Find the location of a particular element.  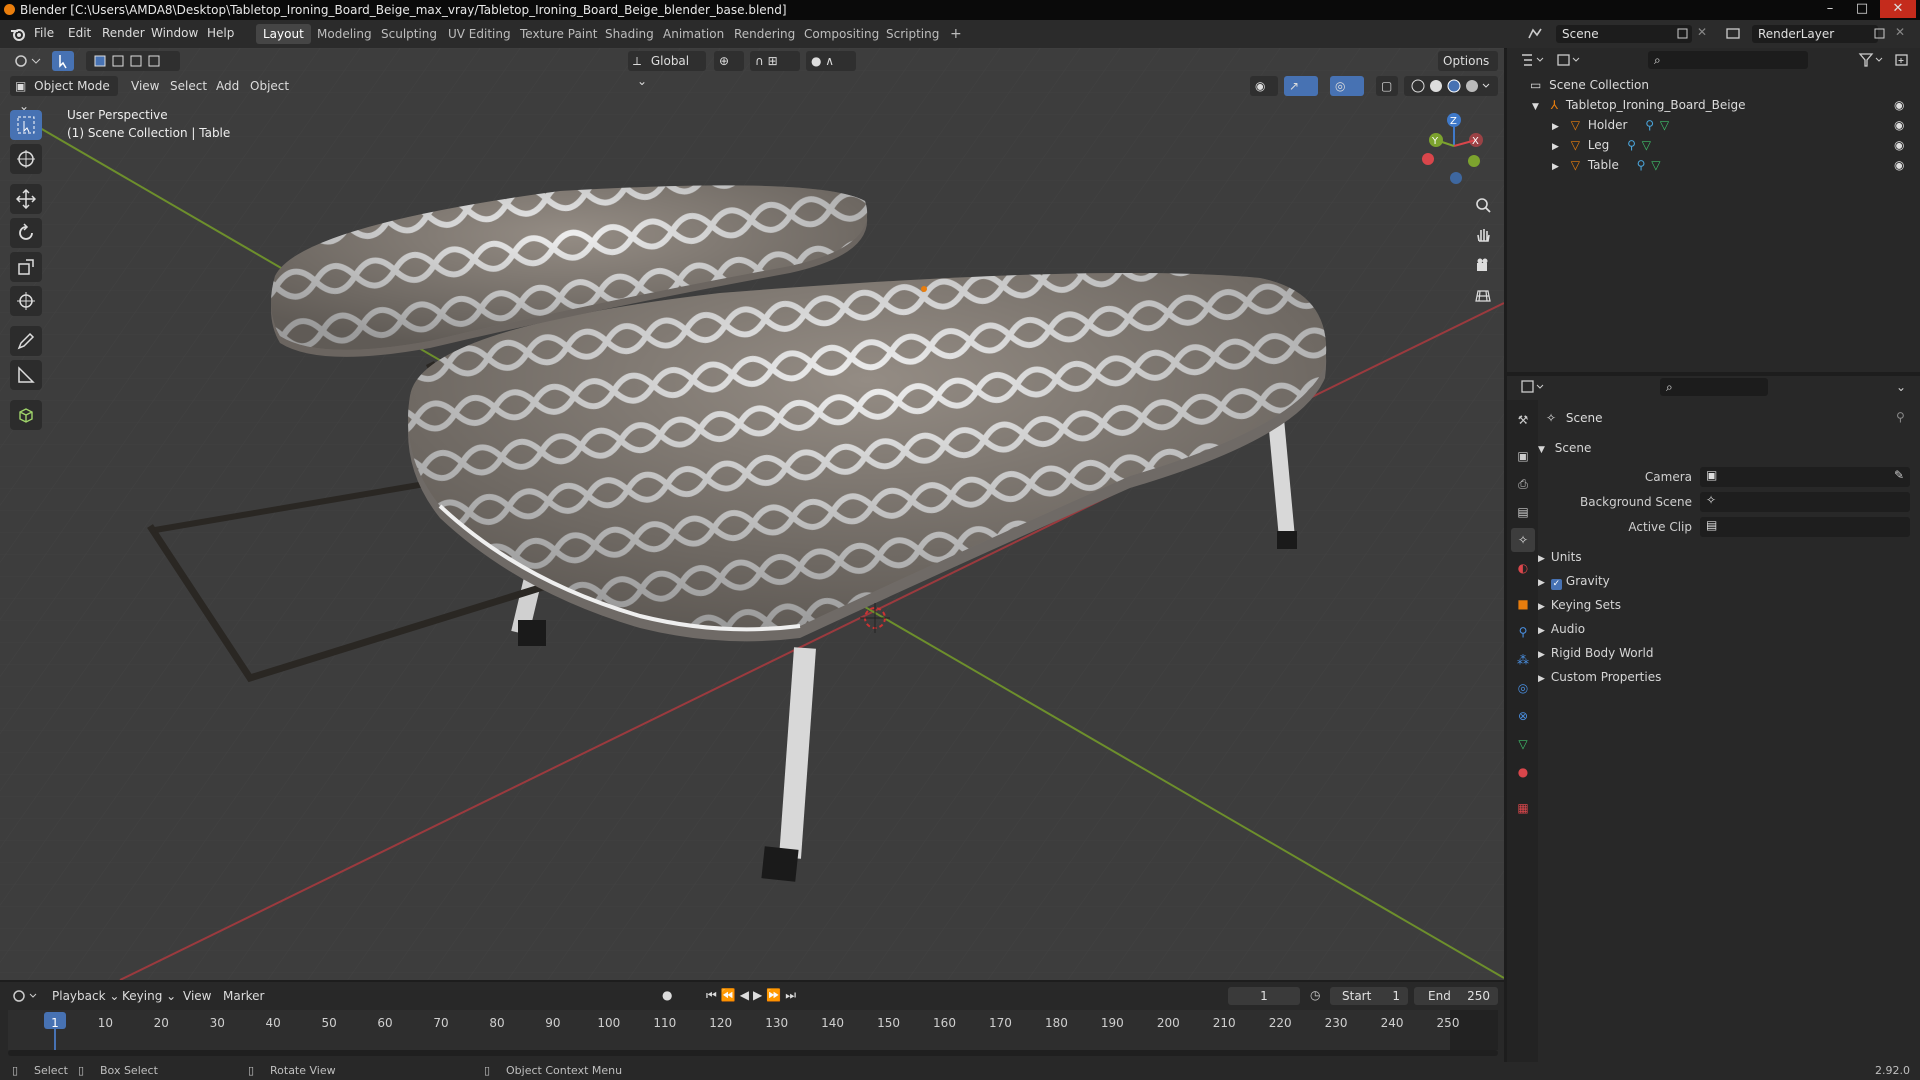

display-mode-icon is located at coordinates (1570, 60).